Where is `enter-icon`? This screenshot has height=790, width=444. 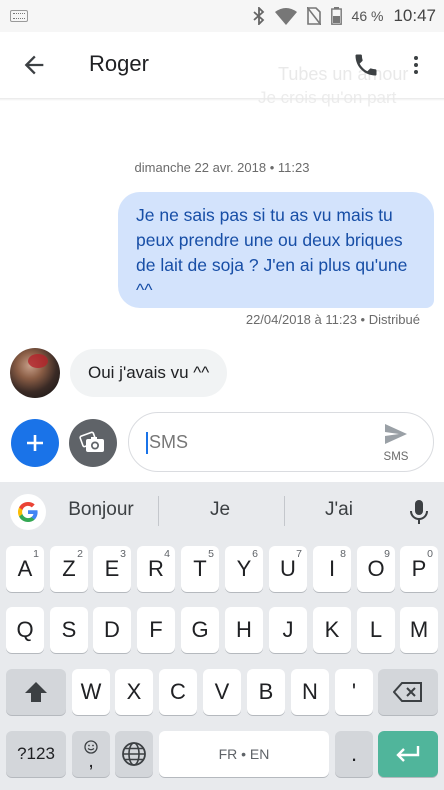
enter-icon is located at coordinates (408, 754).